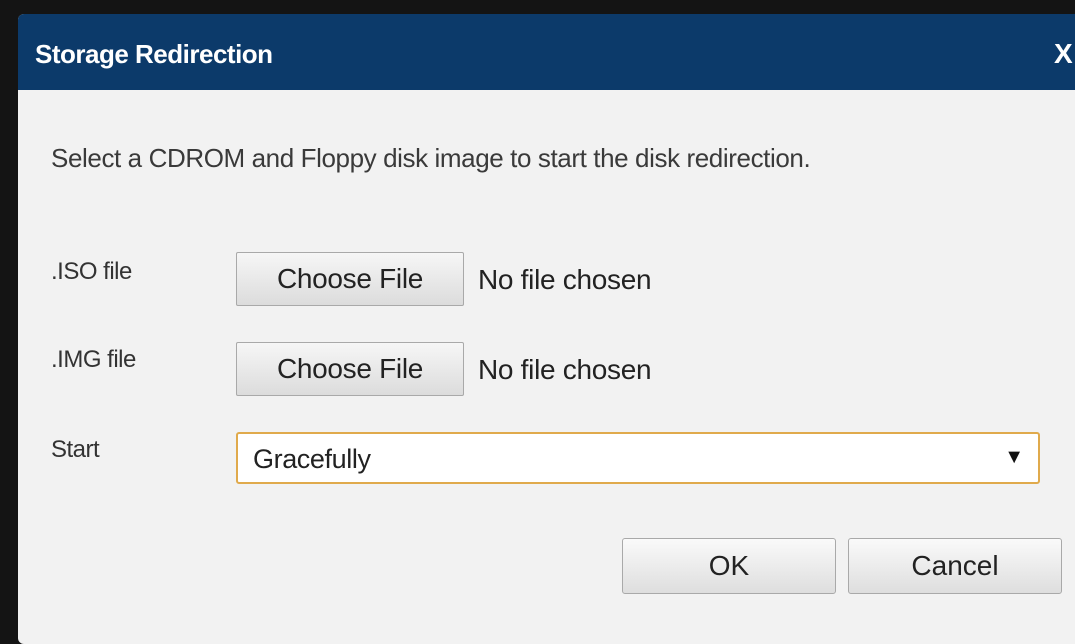 The image size is (1075, 644). Describe the element at coordinates (1063, 54) in the screenshot. I see `close-icon: X` at that location.